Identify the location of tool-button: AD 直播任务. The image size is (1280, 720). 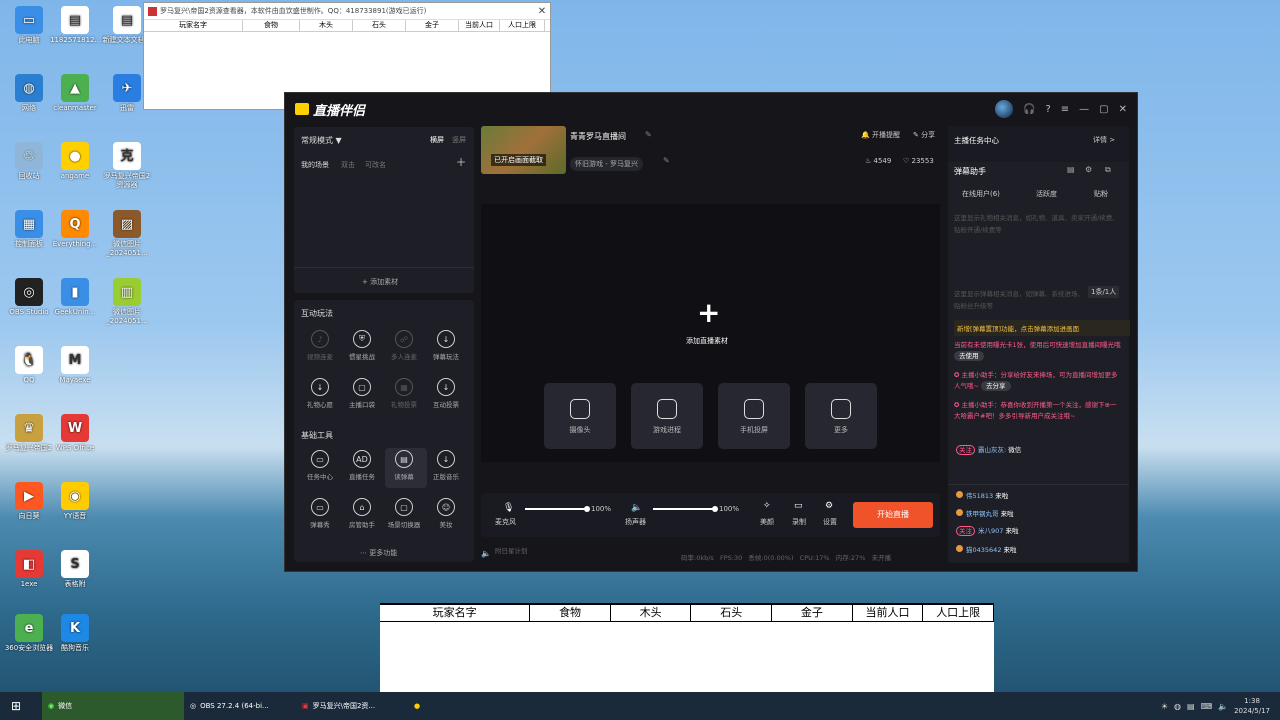
(362, 465).